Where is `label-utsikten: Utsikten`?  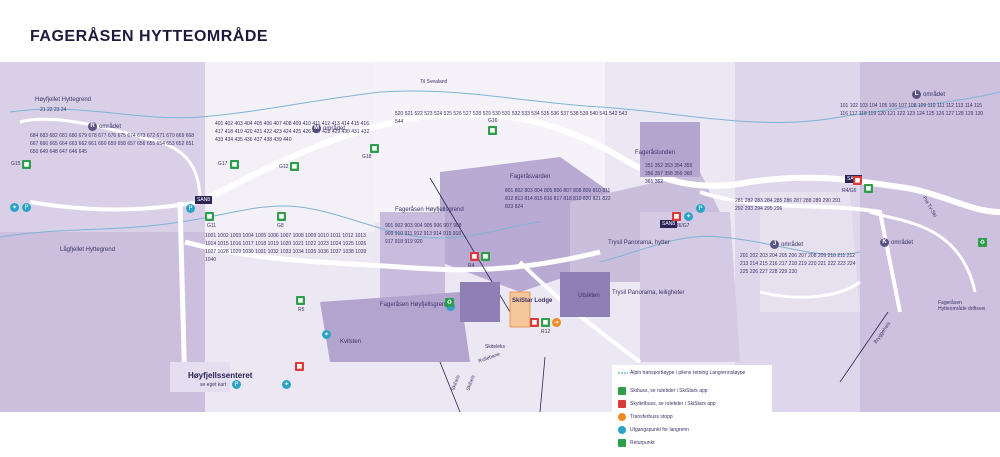
label-utsikten: Utsikten is located at coordinates (589, 296).